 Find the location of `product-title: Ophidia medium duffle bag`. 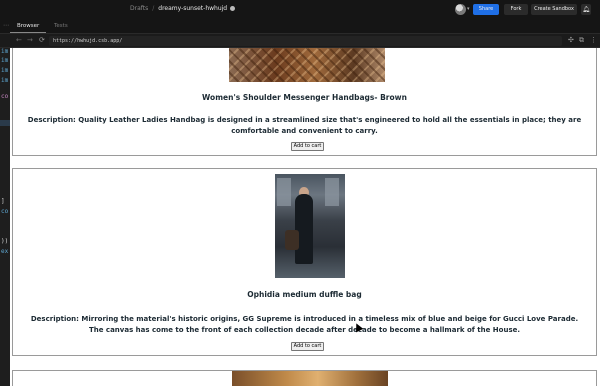

product-title: Ophidia medium duffle bag is located at coordinates (304, 294).